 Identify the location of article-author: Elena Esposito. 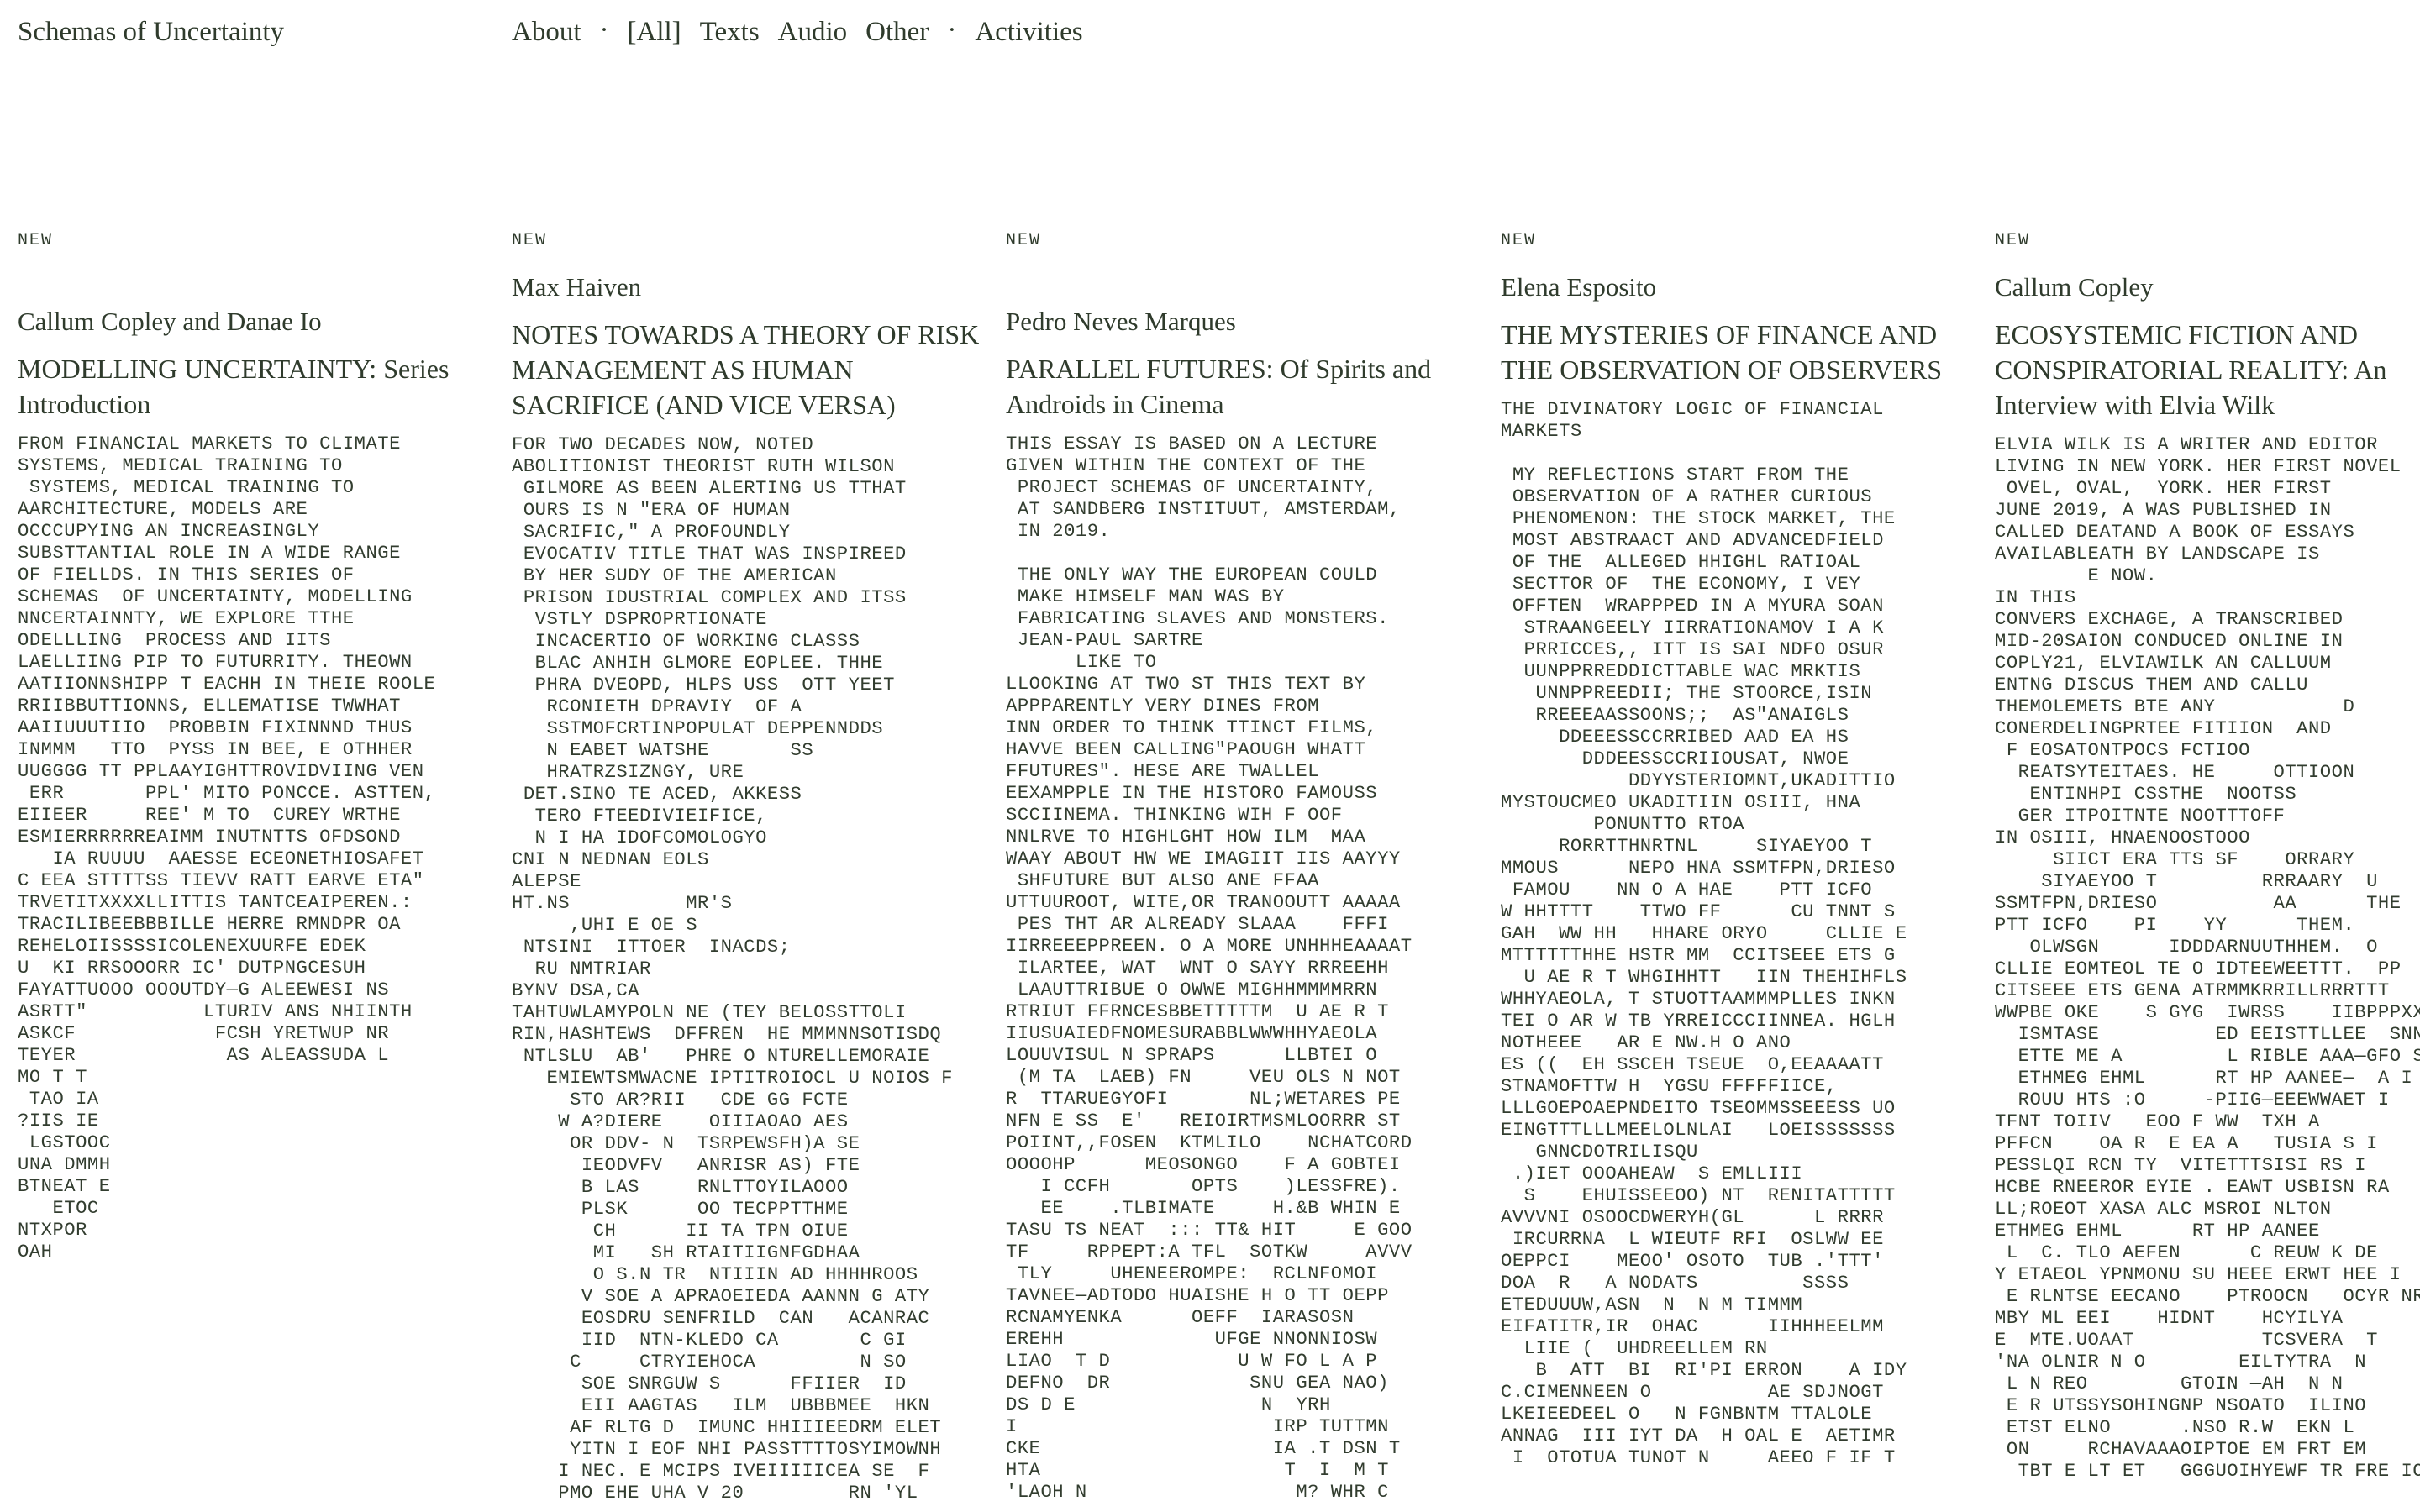
(1579, 287).